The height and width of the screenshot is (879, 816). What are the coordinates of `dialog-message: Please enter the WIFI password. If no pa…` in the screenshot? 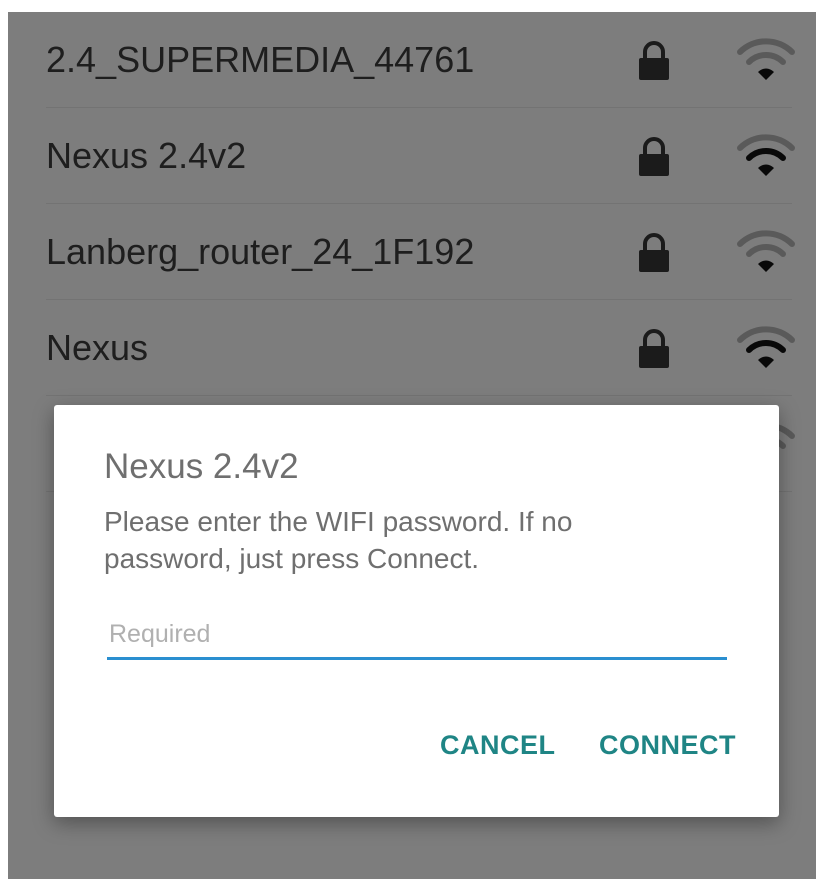 It's located at (338, 540).